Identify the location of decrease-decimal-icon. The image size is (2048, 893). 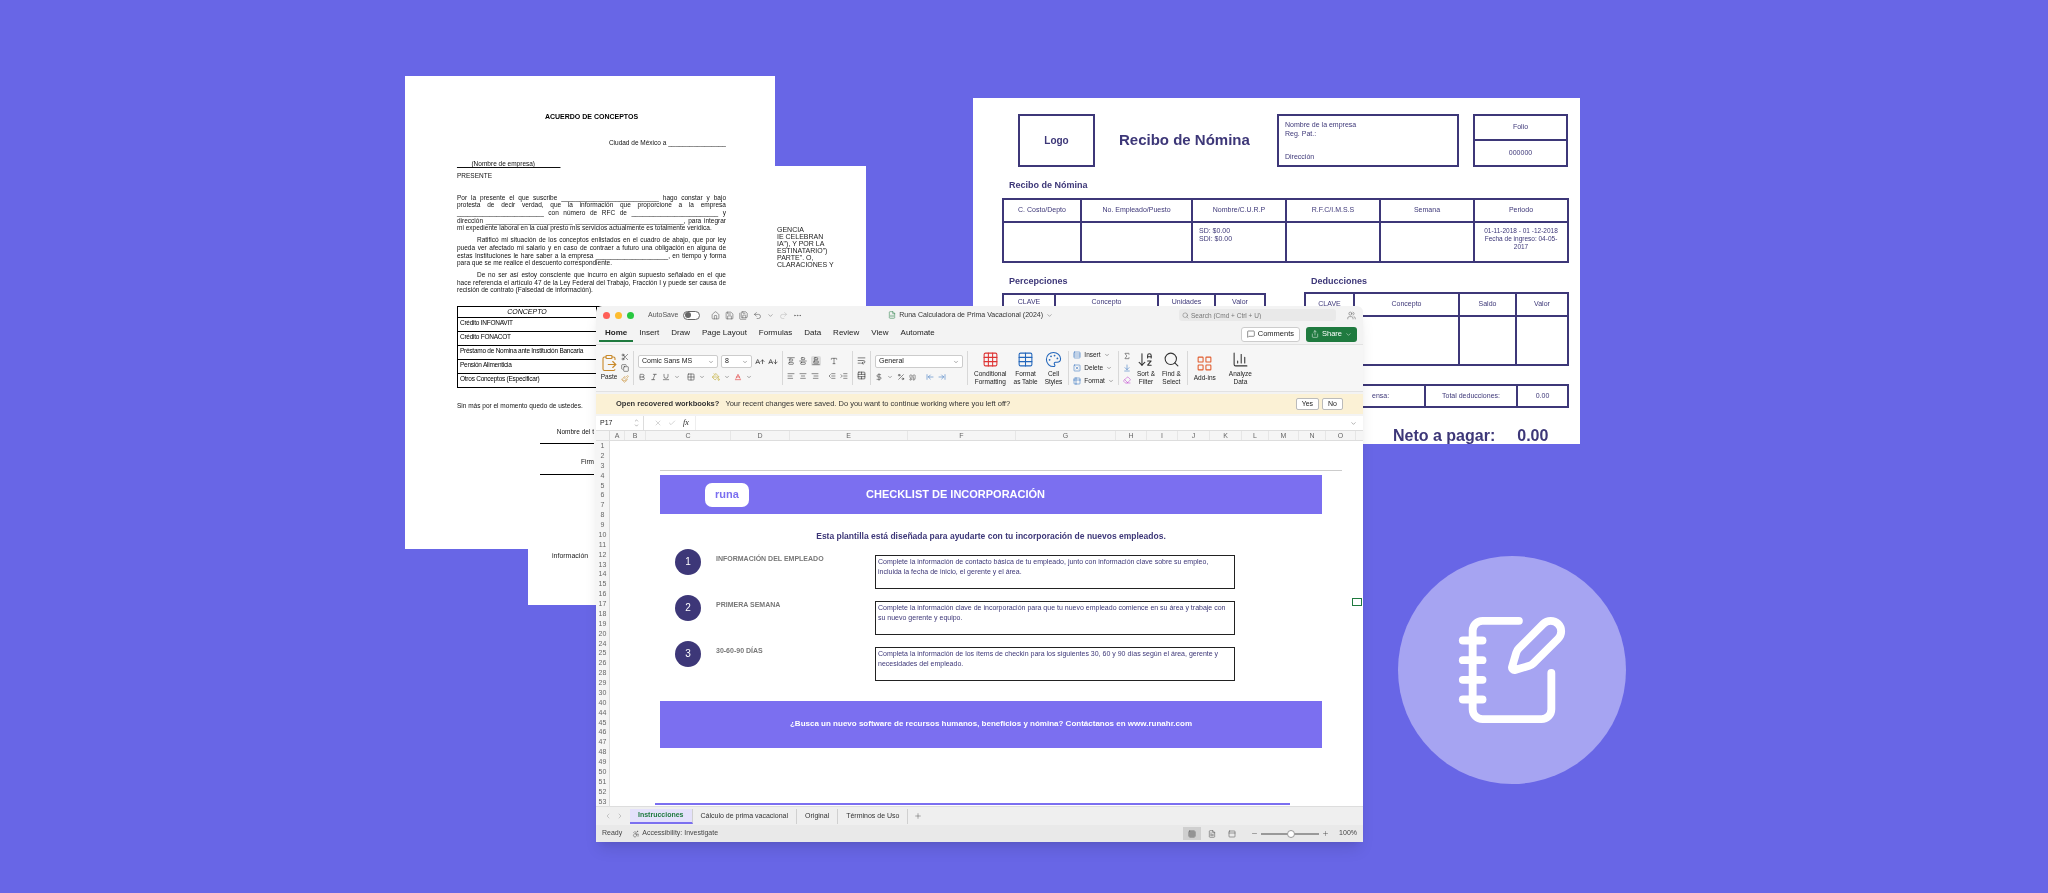
(942, 377).